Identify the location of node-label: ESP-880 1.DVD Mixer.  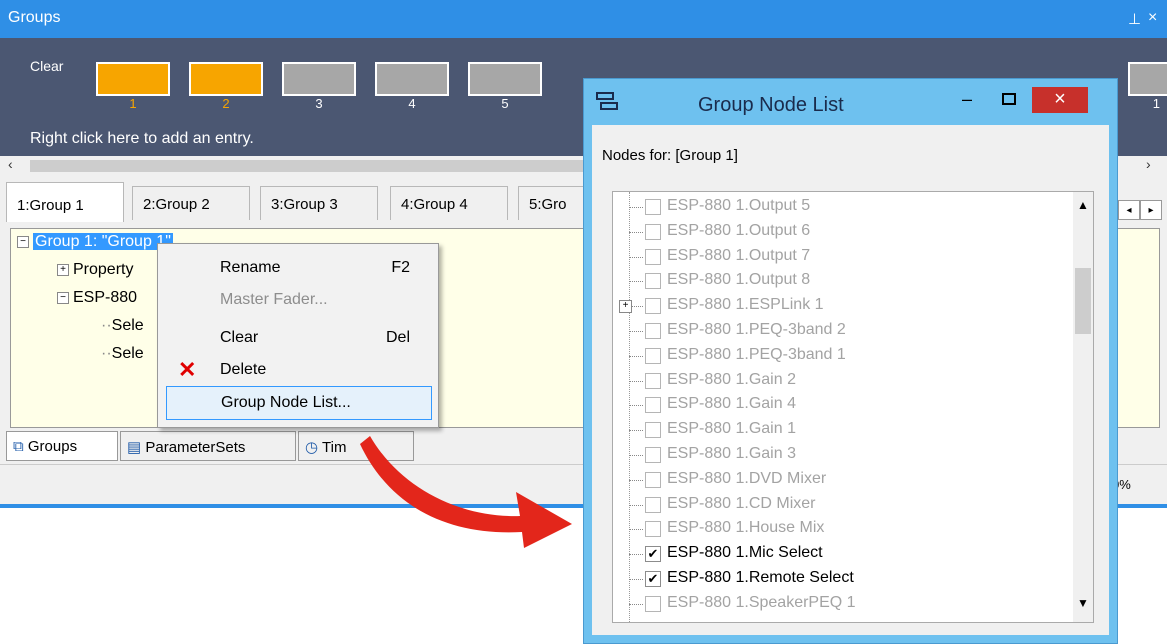
(747, 478).